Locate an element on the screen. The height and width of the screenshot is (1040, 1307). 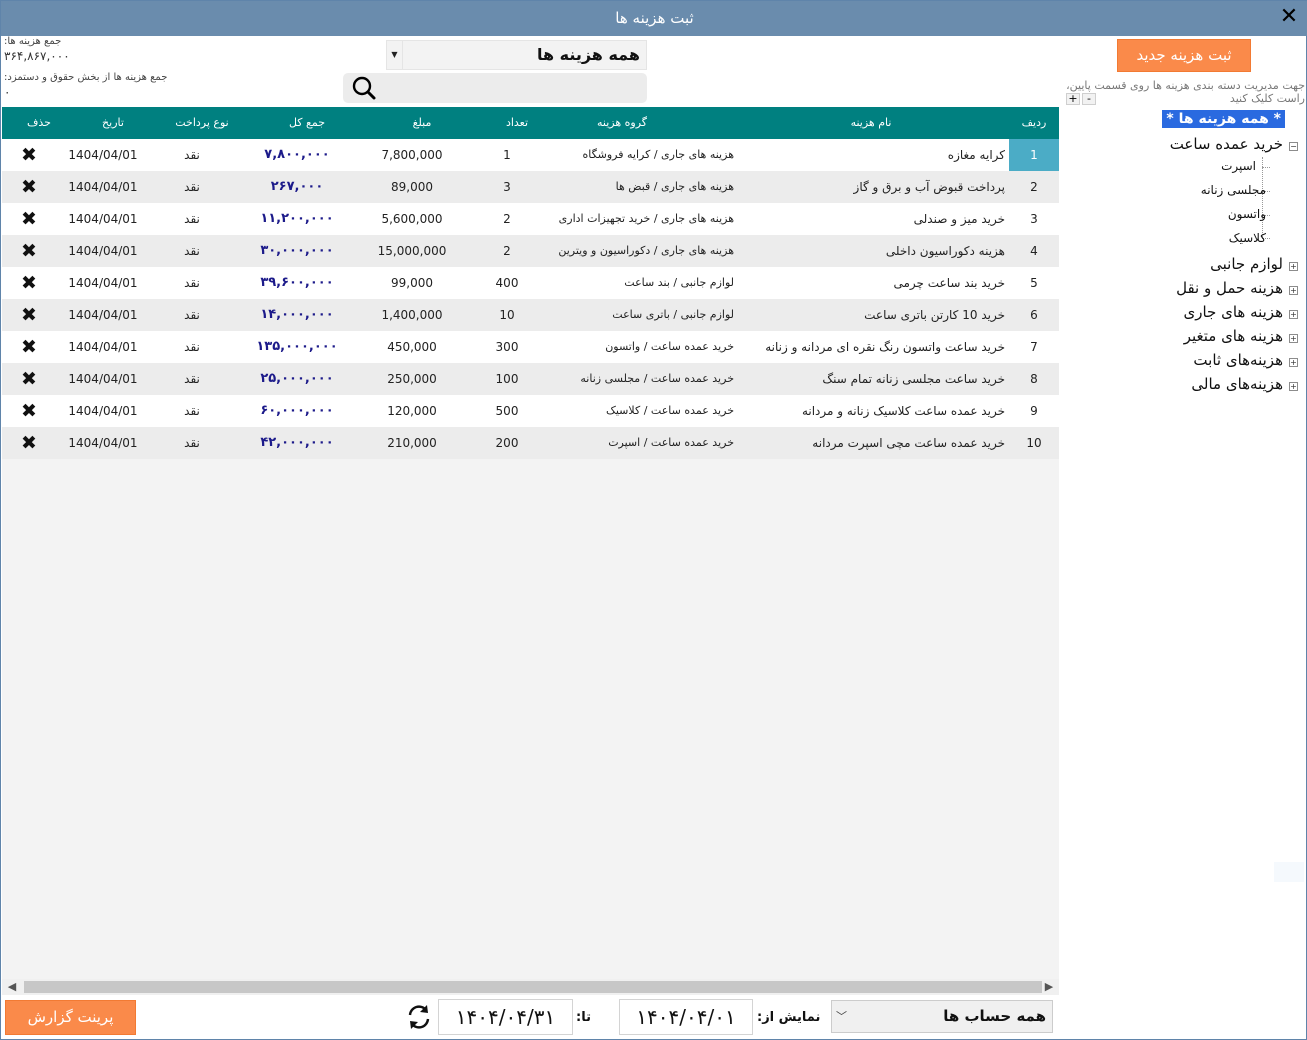
scroll-left-icon: ◀ is located at coordinates (12, 987).